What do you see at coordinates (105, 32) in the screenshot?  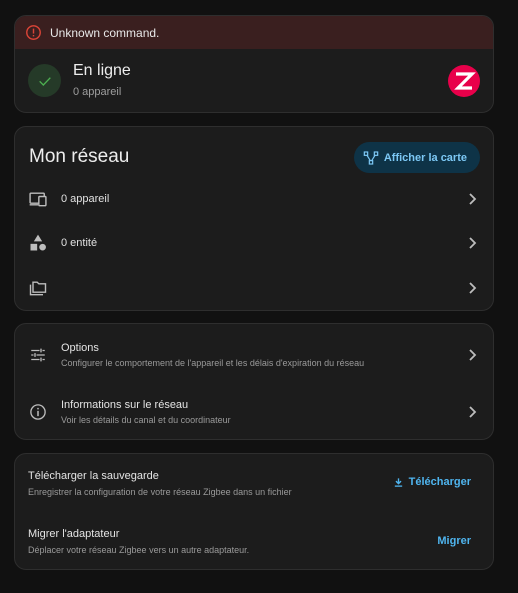 I see `alert-text: Unknown command.` at bounding box center [105, 32].